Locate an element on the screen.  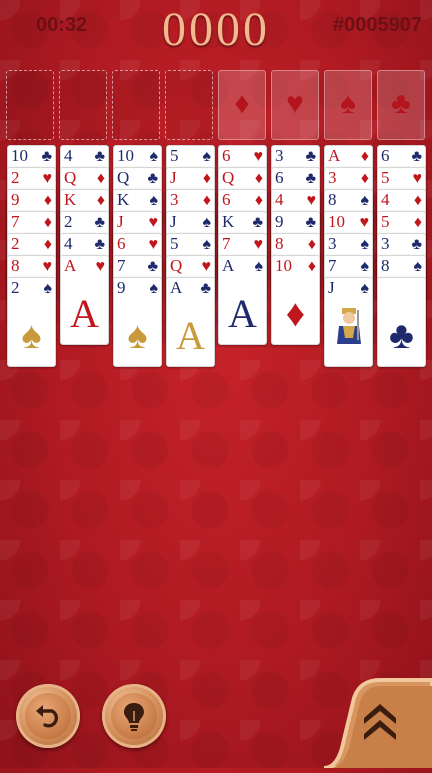
foundation-diamonds: ♦ is located at coordinates (242, 105).